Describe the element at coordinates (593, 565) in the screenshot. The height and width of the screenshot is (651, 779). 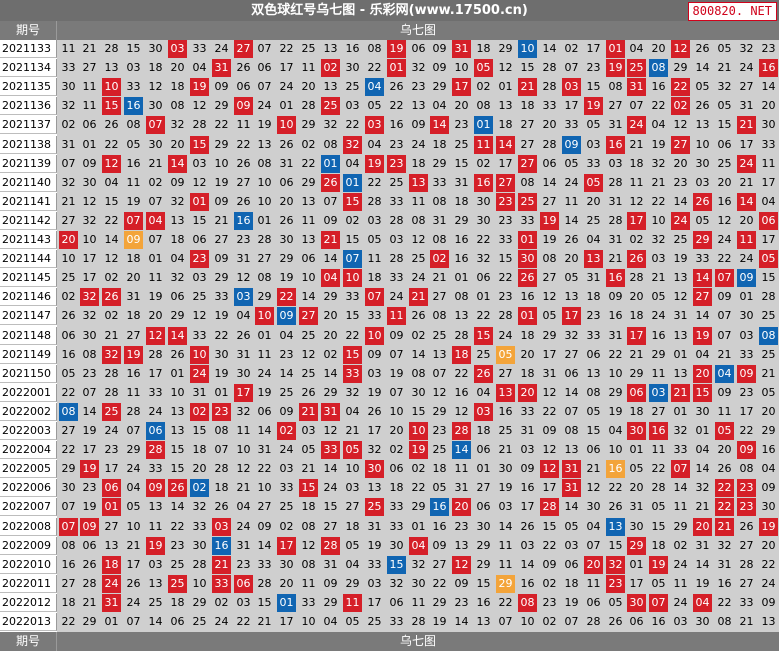
I see `drawn-number-cell: 20` at that location.